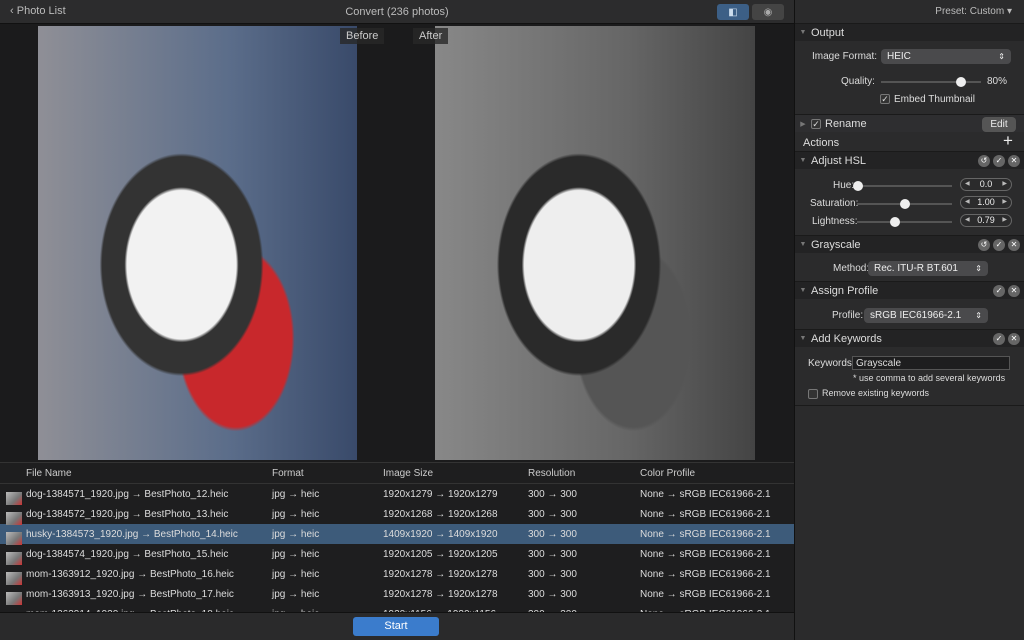 The height and width of the screenshot is (640, 1024). Describe the element at coordinates (986, 202) in the screenshot. I see `saturation-stepper: ◀ 1.00 ▶` at that location.